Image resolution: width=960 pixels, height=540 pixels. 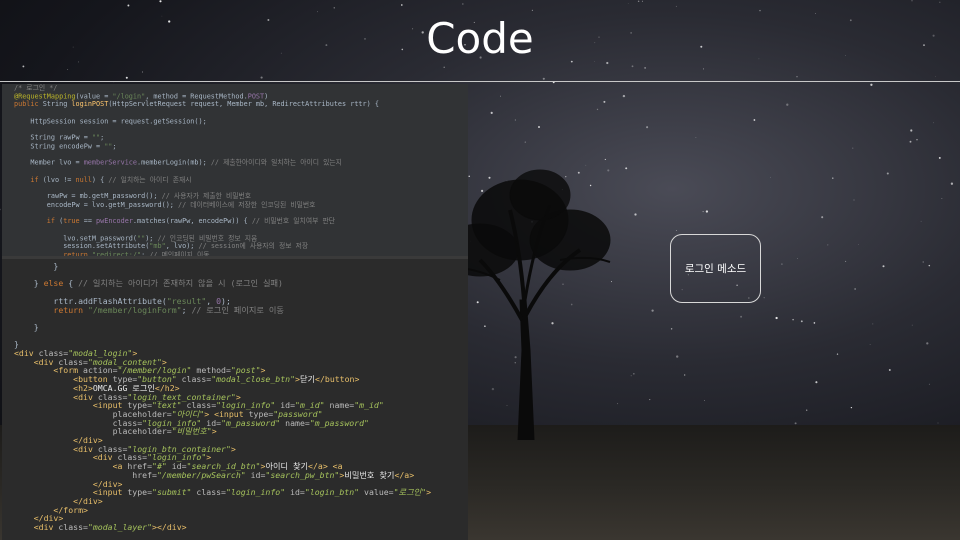 What do you see at coordinates (114, 221) in the screenshot?
I see `code-token: pwEncoder` at bounding box center [114, 221].